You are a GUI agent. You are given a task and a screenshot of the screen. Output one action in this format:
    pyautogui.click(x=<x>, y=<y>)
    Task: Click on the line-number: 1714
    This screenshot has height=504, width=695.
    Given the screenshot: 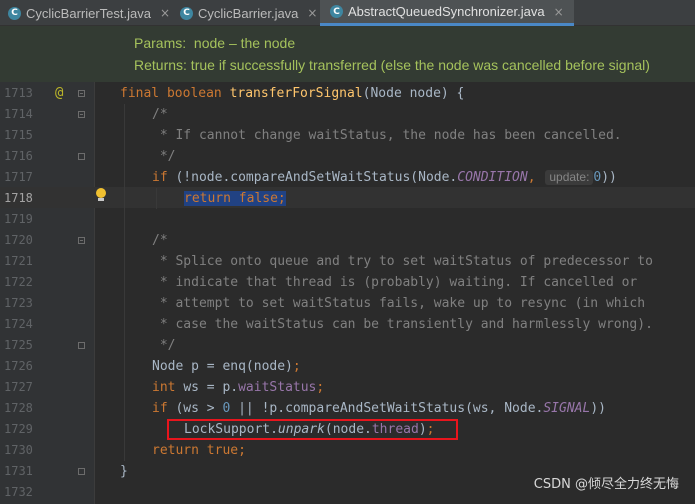 What is the action you would take?
    pyautogui.click(x=18, y=114)
    